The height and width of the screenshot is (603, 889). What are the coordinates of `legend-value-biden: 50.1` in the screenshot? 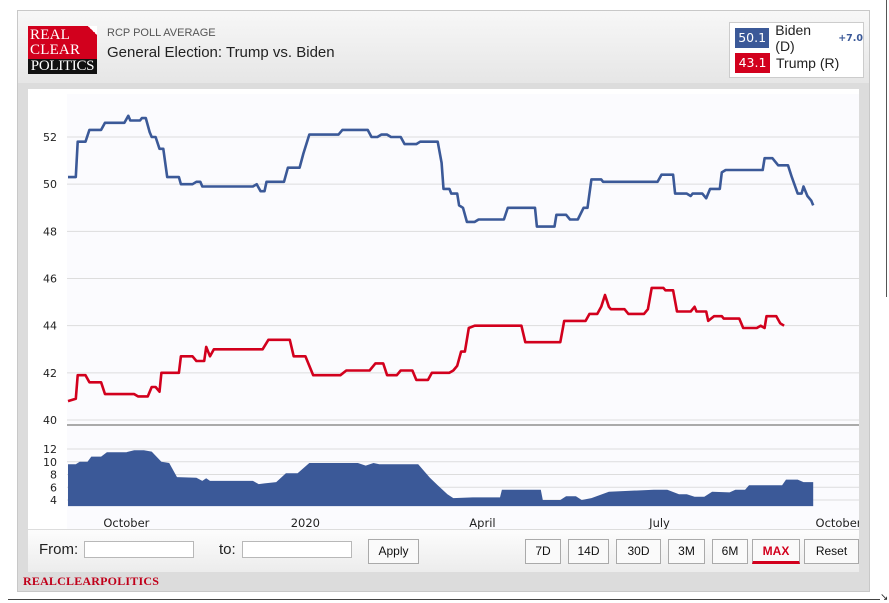 It's located at (752, 38).